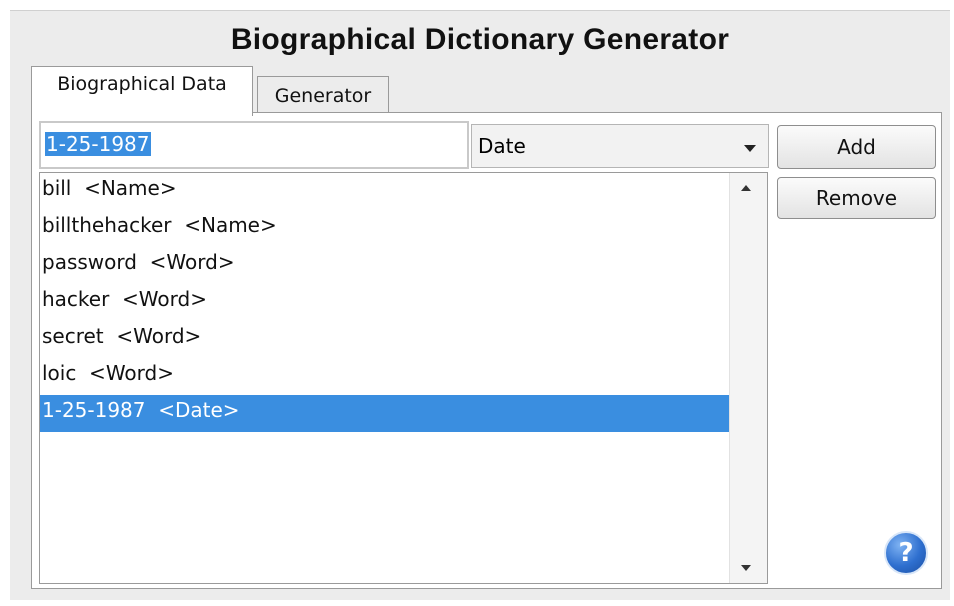 Image resolution: width=954 pixels, height=606 pixels. I want to click on entry-input-value: 1-25-1987, so click(98, 144).